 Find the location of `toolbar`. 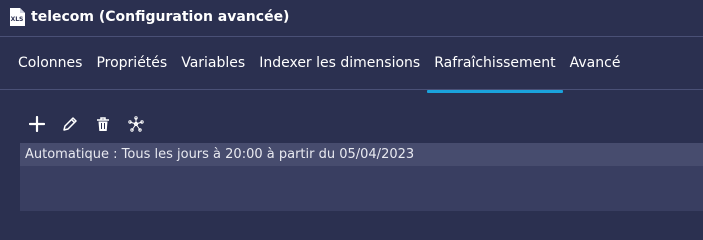

toolbar is located at coordinates (92, 124).